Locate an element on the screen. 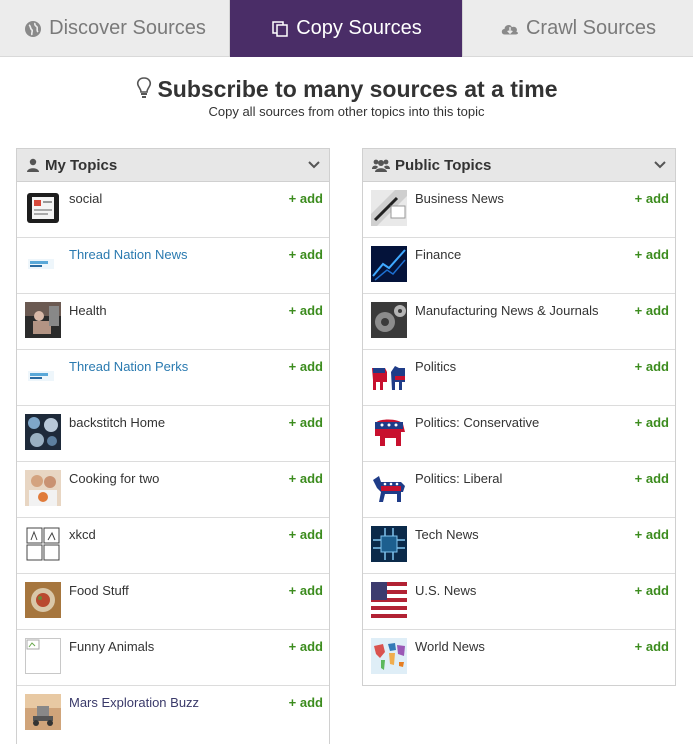  page-title: Subscribe to many sources at a time is located at coordinates (346, 89).